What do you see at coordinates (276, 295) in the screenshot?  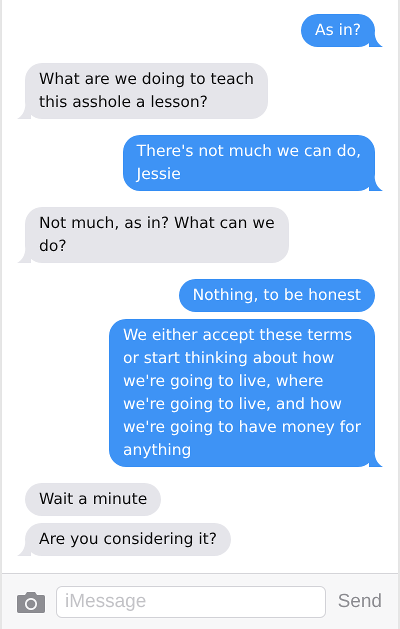 I see `message-bubble: Nothing, to be honest` at bounding box center [276, 295].